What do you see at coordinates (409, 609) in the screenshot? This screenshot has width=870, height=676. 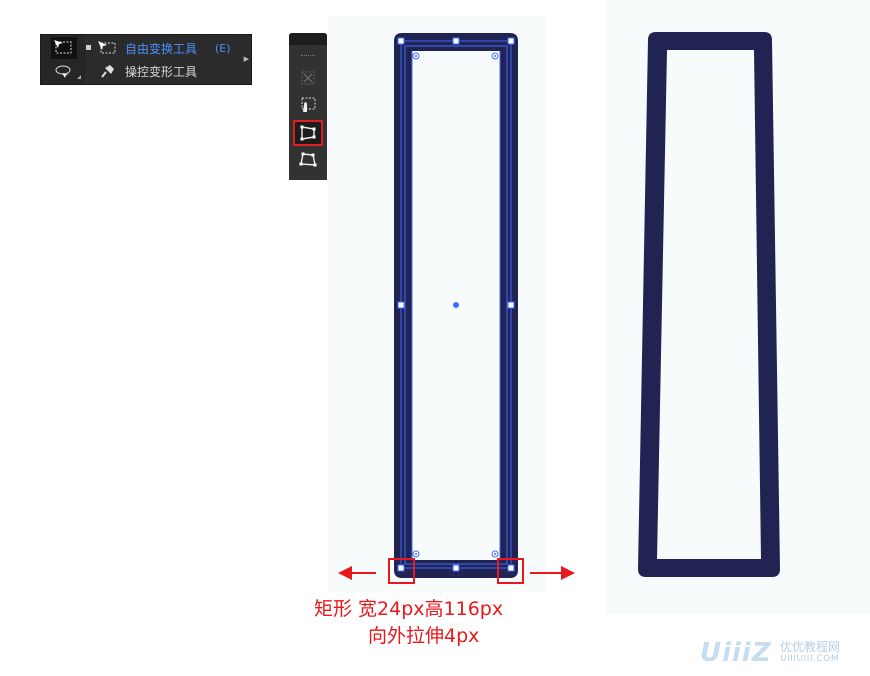 I see `annotation-line-1: 矩形 宽24px高116px` at bounding box center [409, 609].